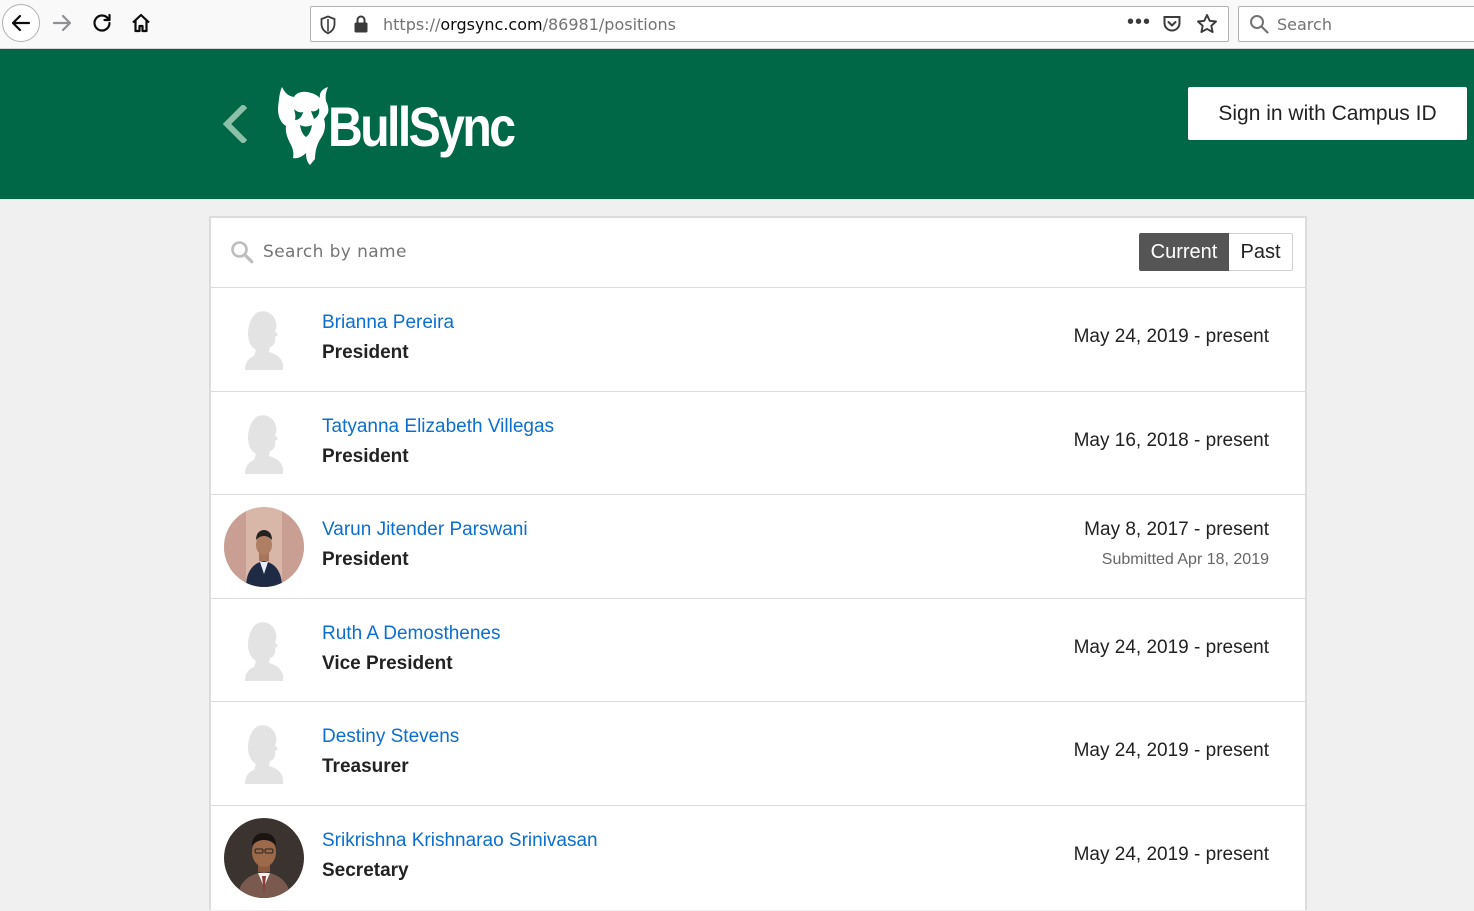 This screenshot has width=1474, height=911. I want to click on arrow-right-icon, so click(62, 23).